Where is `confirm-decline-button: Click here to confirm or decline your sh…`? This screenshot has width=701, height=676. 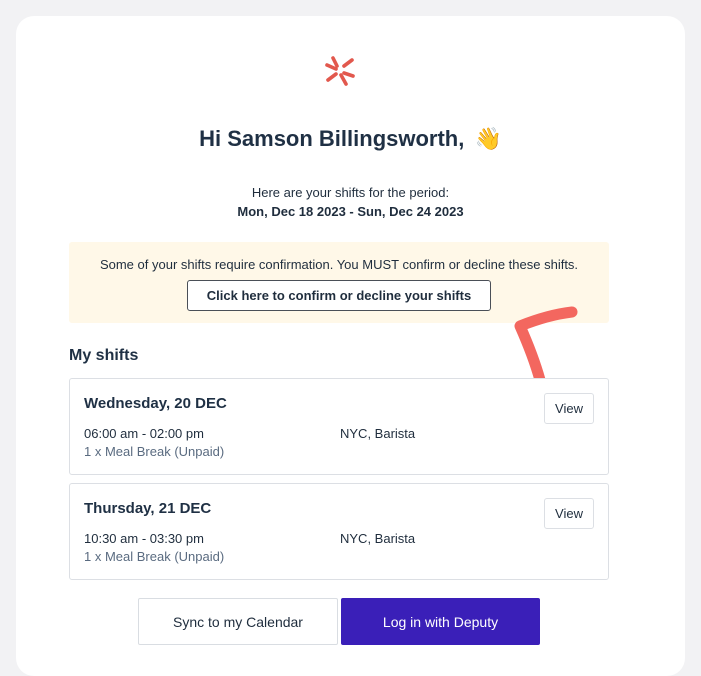
confirm-decline-button: Click here to confirm or decline your sh… is located at coordinates (339, 295).